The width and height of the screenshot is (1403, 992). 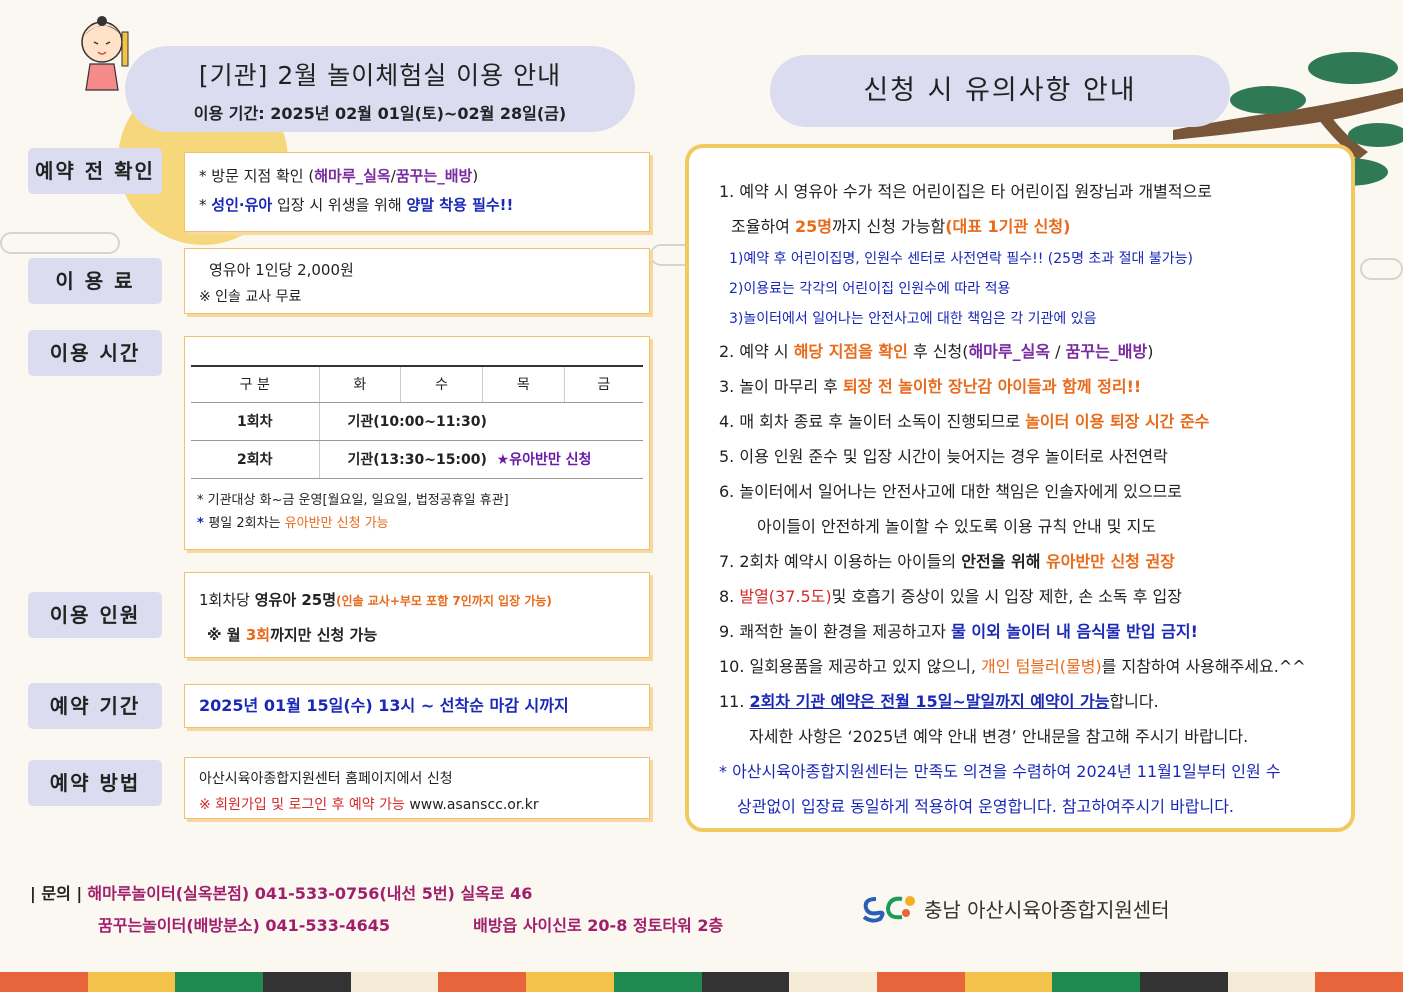 What do you see at coordinates (471, 805) in the screenshot?
I see `website-link: www.asanscc.or.kr` at bounding box center [471, 805].